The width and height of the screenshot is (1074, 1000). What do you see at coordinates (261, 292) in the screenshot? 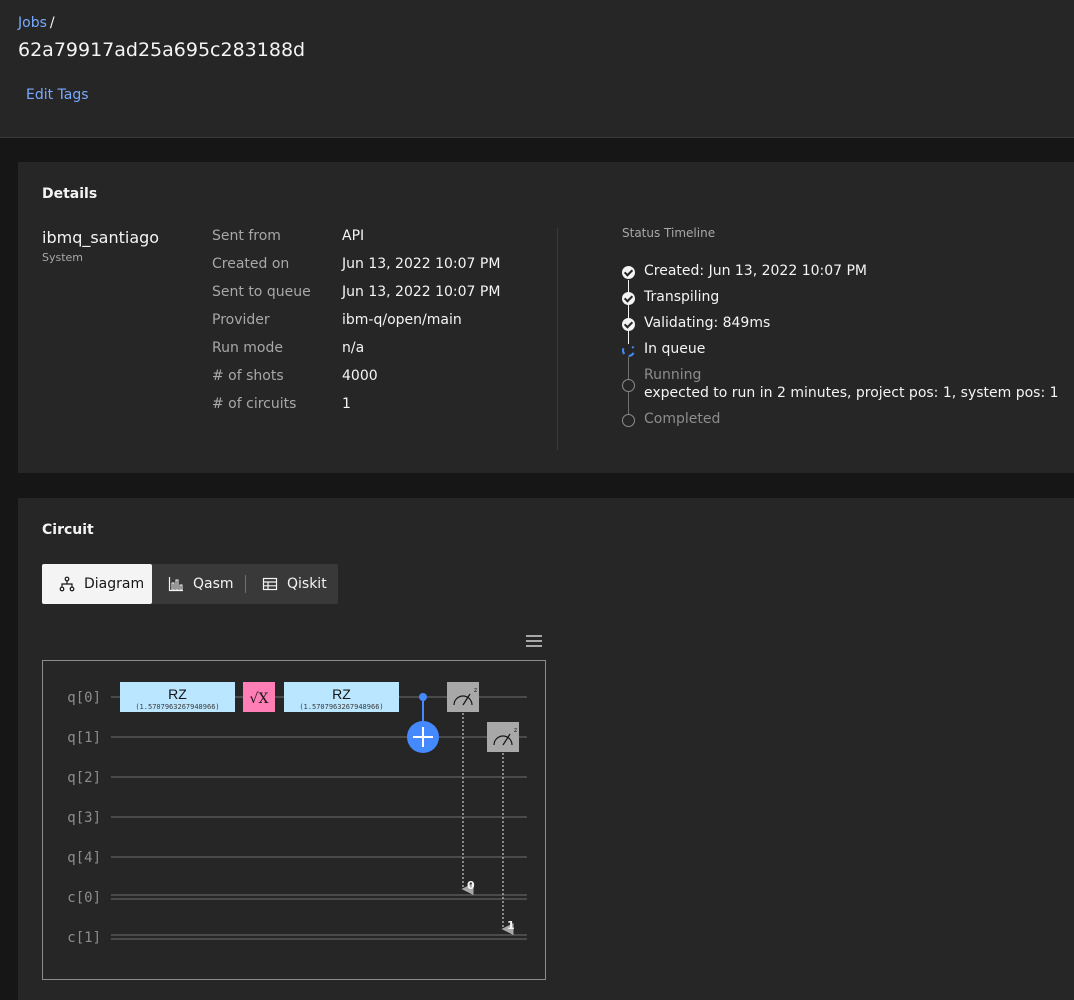
I see `field-label-sent-to-queue: Sent to queue` at bounding box center [261, 292].